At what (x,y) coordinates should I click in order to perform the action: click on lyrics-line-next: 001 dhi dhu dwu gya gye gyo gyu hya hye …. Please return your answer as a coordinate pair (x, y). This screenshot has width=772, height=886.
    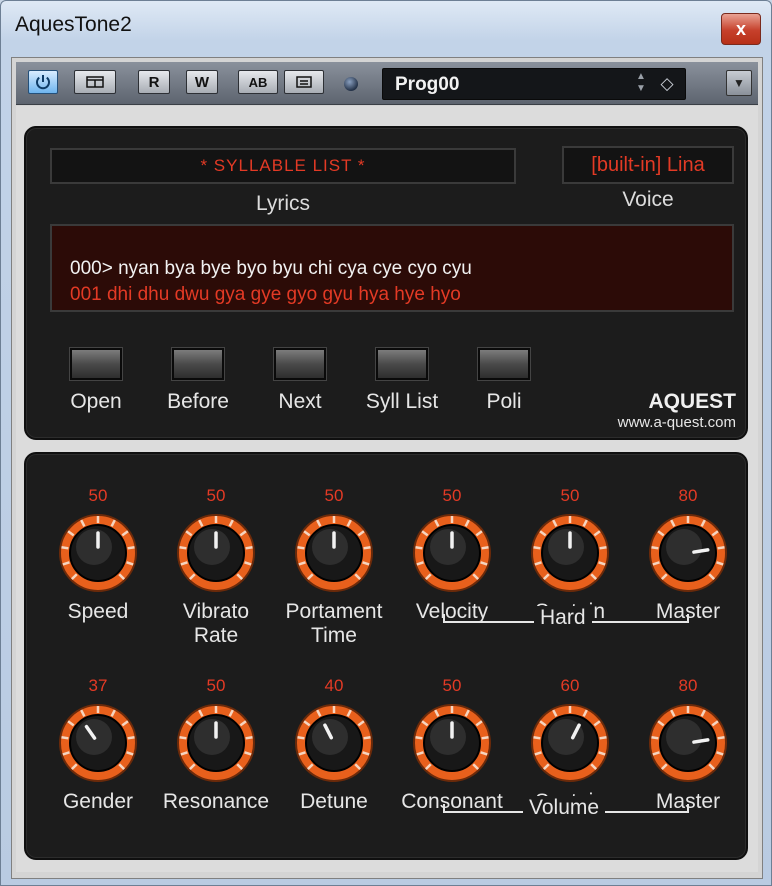
    Looking at the image, I should click on (265, 294).